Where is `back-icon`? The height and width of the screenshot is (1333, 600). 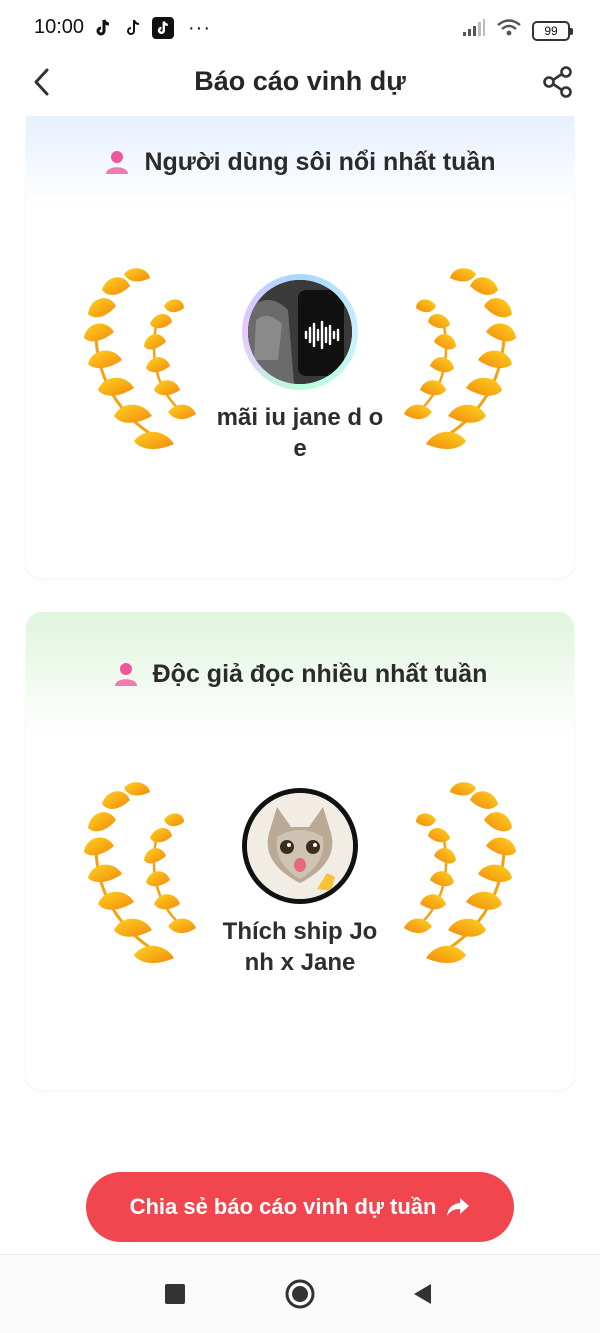
back-icon is located at coordinates (422, 1294).